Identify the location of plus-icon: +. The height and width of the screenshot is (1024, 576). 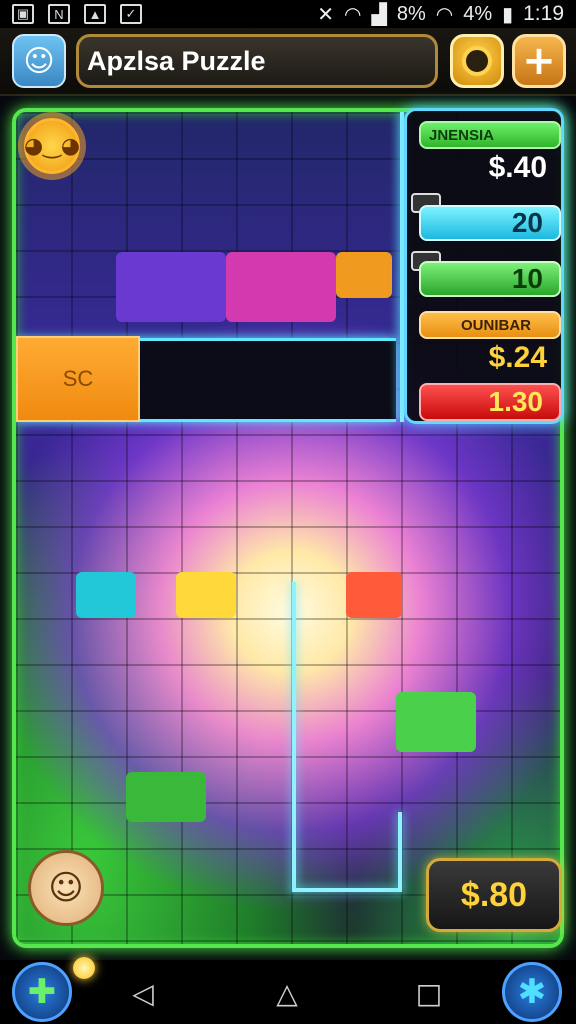
(539, 61).